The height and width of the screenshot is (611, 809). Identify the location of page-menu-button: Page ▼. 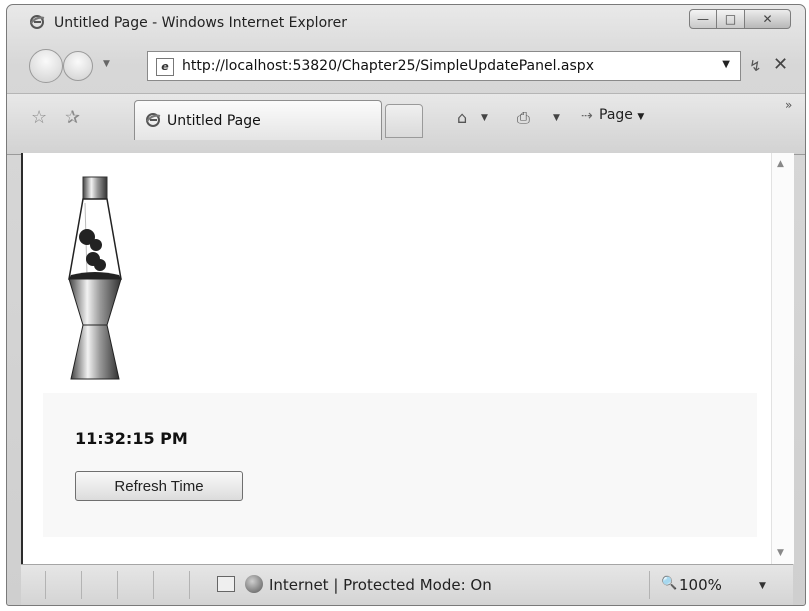
(621, 115).